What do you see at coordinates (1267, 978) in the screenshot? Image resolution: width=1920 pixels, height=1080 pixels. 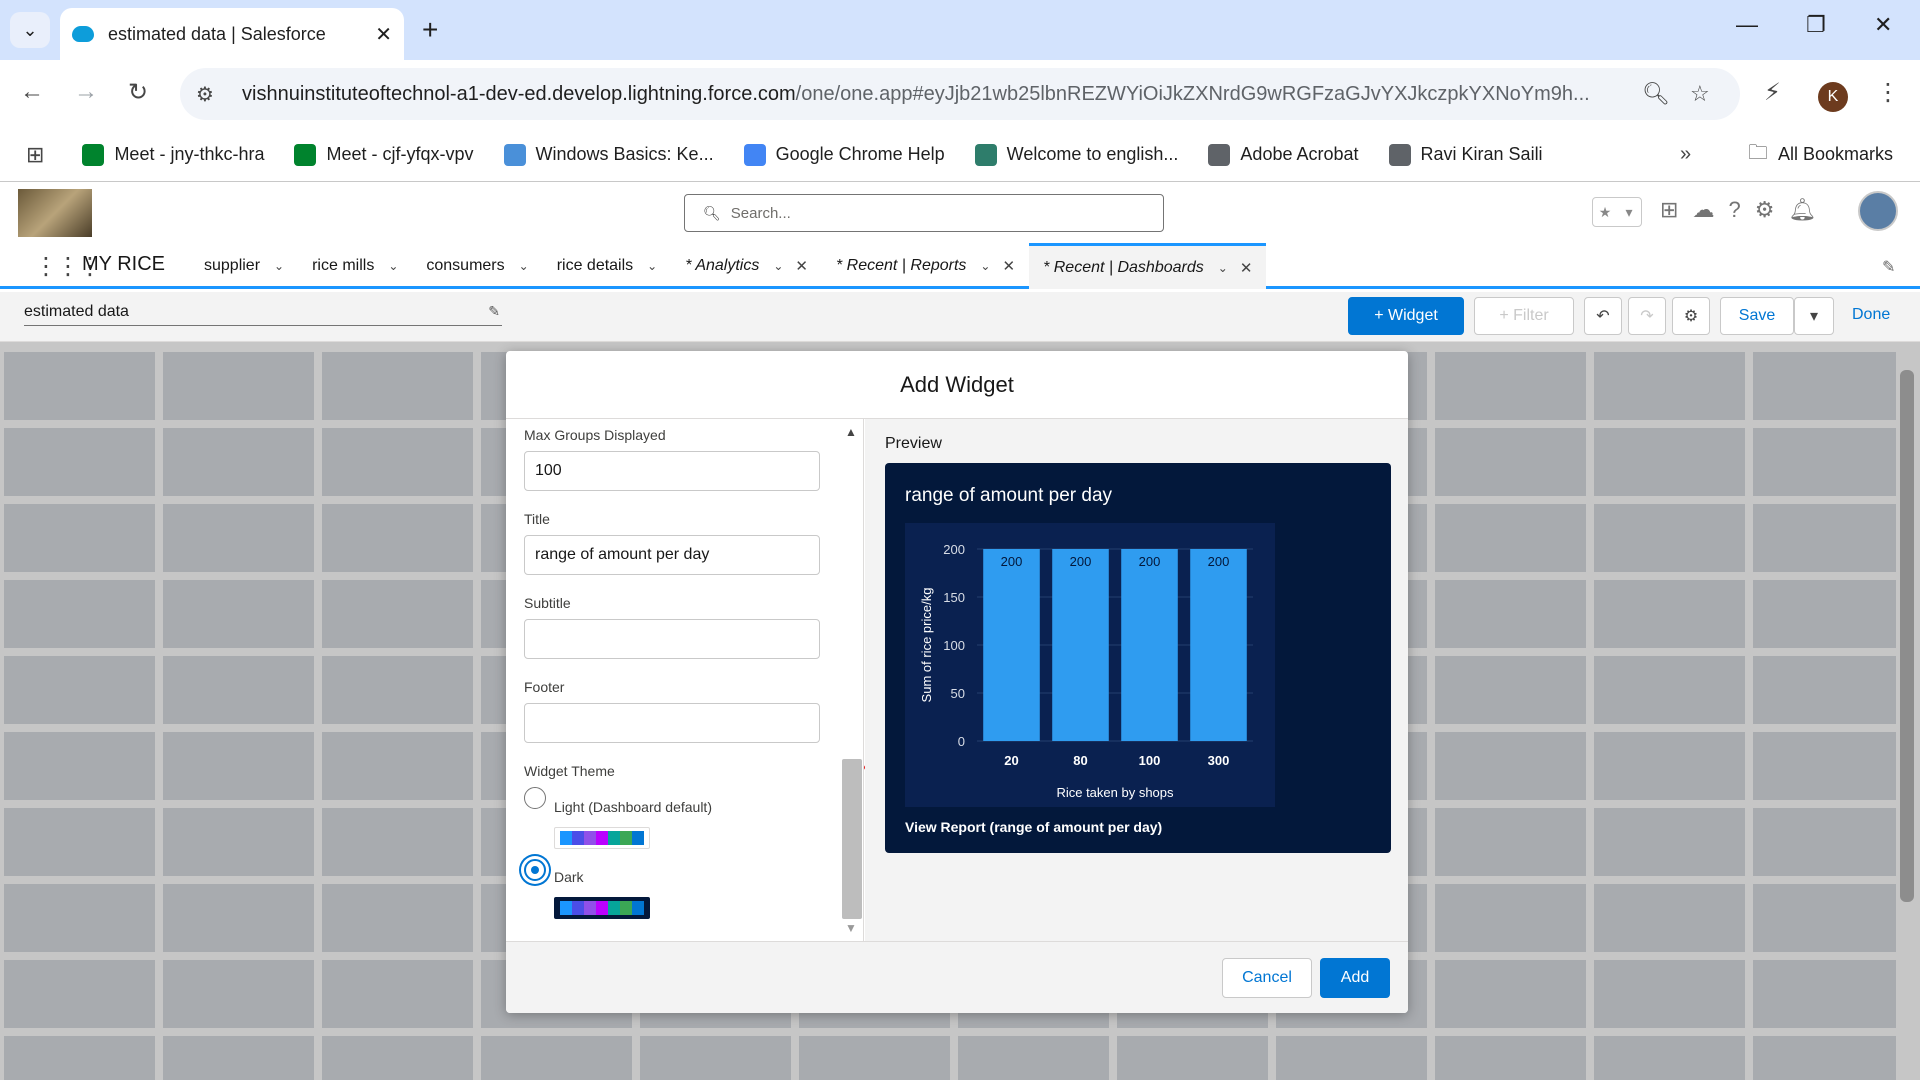 I see `cancel-button: Cancel` at bounding box center [1267, 978].